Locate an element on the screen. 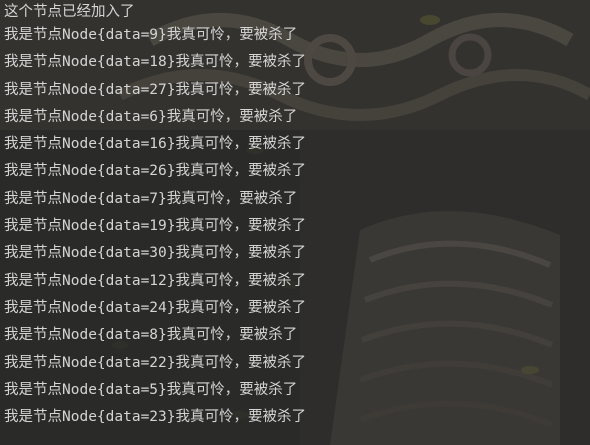 Image resolution: width=590 pixels, height=445 pixels. console-line-output: 我是节点Node{data=26}我真可怜，要被杀了 is located at coordinates (155, 171).